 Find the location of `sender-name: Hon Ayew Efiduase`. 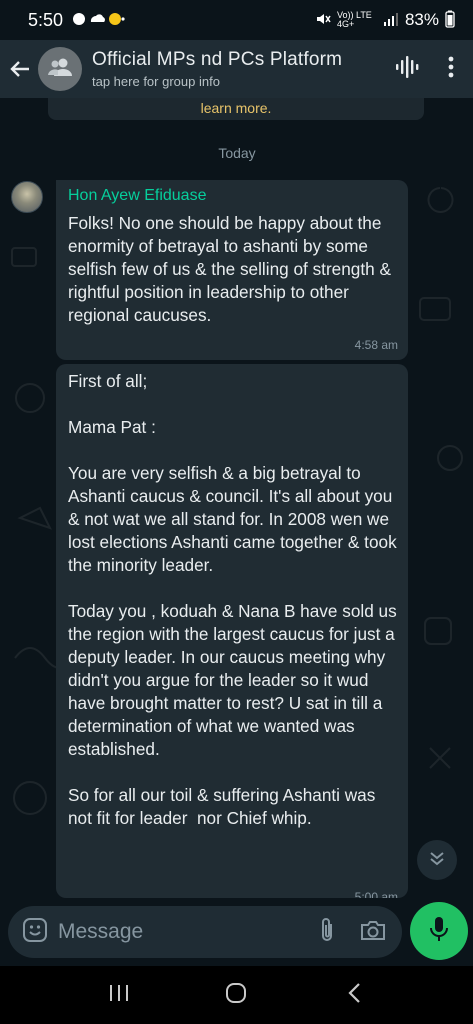

sender-name: Hon Ayew Efiduase is located at coordinates (137, 196).